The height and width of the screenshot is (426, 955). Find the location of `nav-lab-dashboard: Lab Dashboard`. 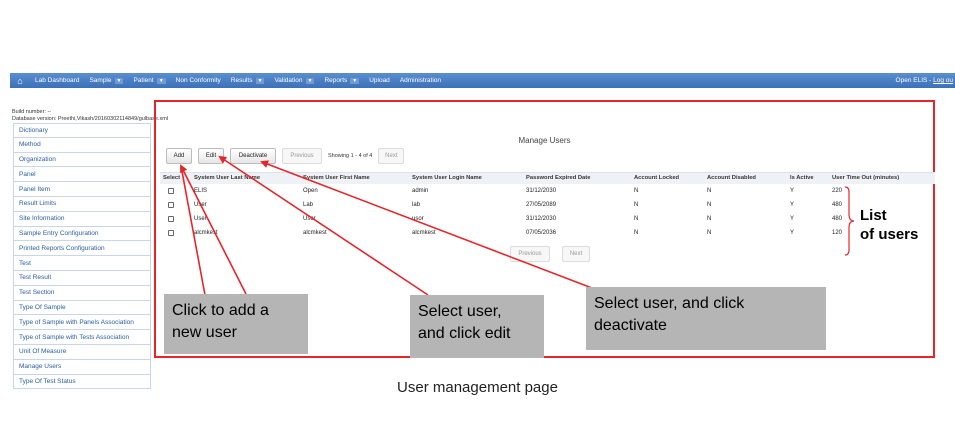

nav-lab-dashboard: Lab Dashboard is located at coordinates (57, 80).